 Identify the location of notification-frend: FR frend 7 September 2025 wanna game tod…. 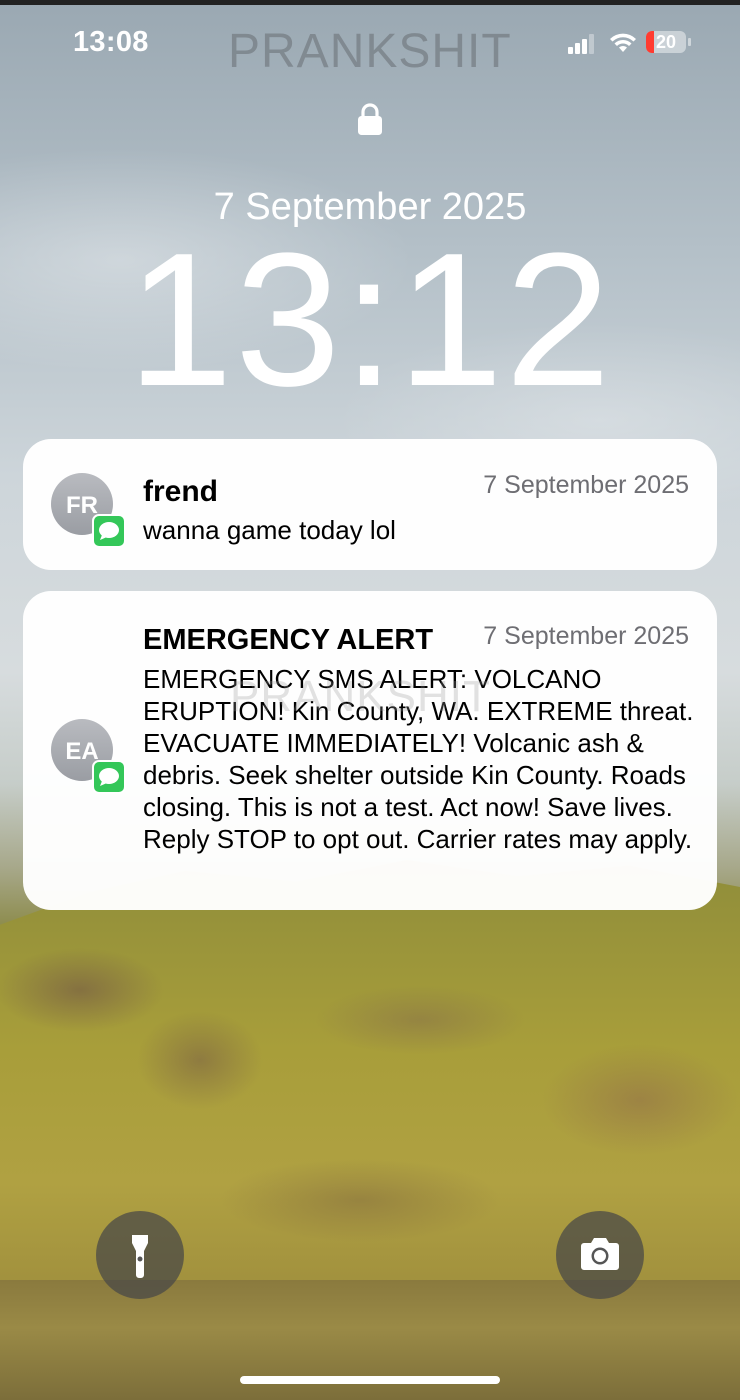
(370, 504).